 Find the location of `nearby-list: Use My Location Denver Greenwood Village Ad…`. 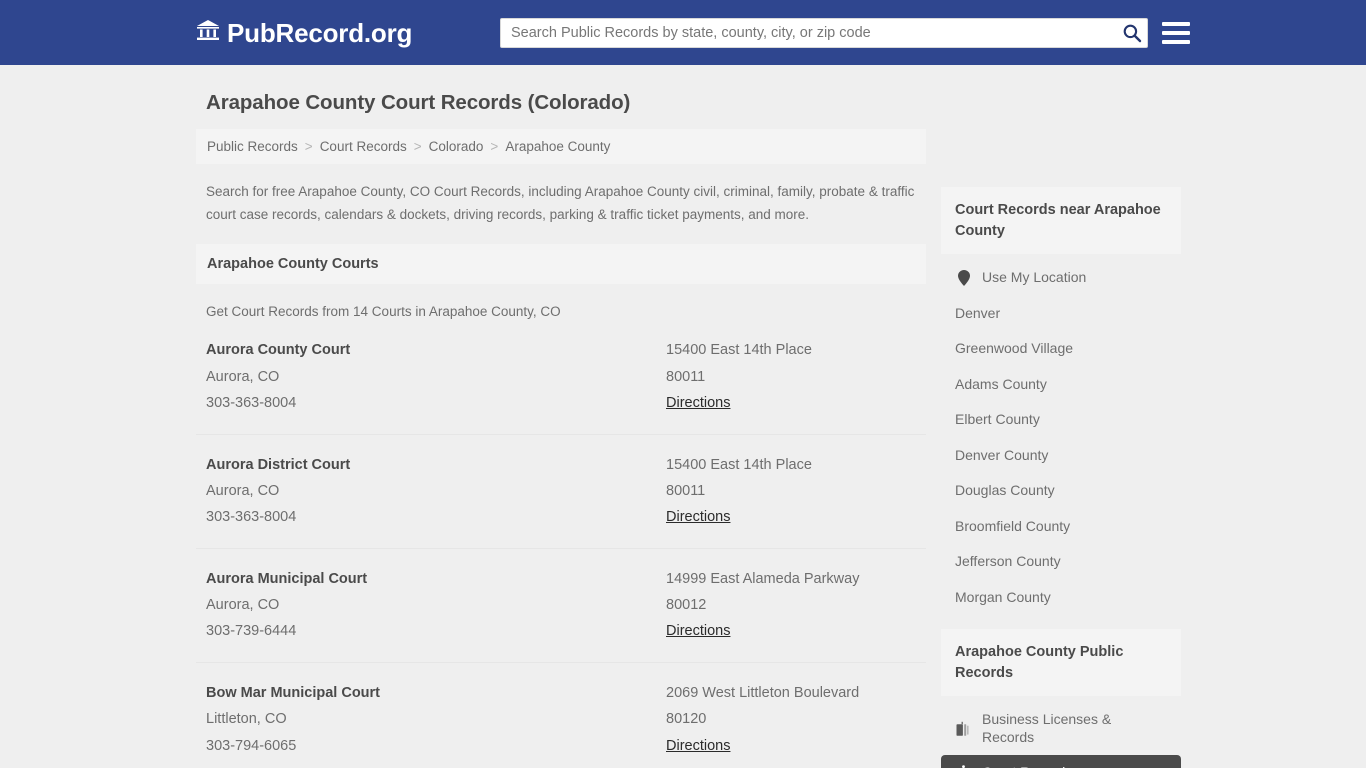

nearby-list: Use My Location Denver Greenwood Village Ad… is located at coordinates (1061, 434).